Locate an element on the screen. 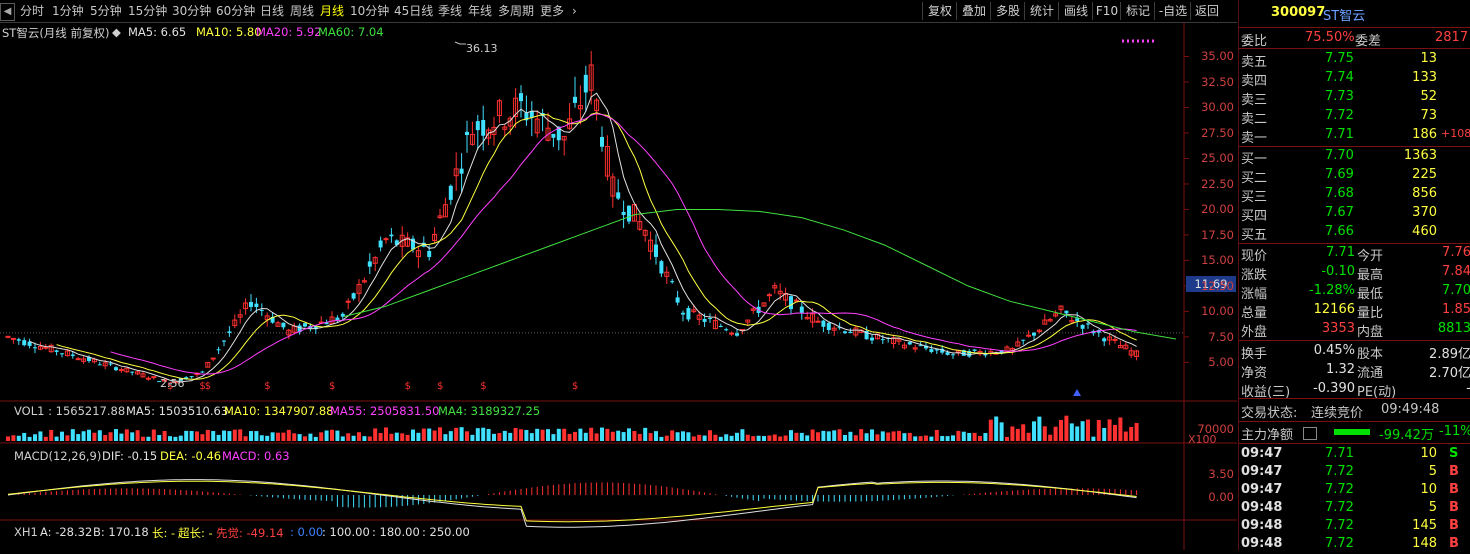 Image resolution: width=1470 pixels, height=554 pixels. period-tab-7: 周线 is located at coordinates (302, 11).